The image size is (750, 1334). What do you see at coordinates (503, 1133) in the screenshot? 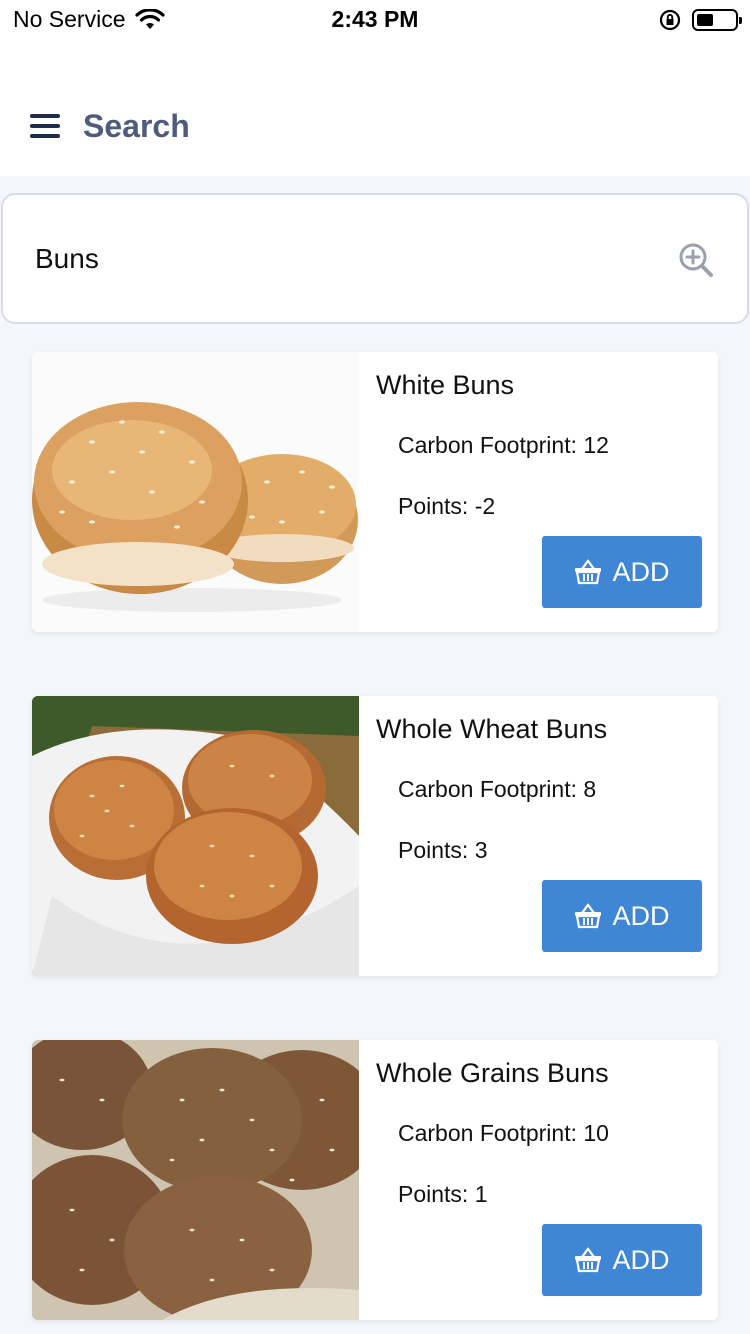
I see `carbon-footprint: Carbon Footprint: 10` at bounding box center [503, 1133].